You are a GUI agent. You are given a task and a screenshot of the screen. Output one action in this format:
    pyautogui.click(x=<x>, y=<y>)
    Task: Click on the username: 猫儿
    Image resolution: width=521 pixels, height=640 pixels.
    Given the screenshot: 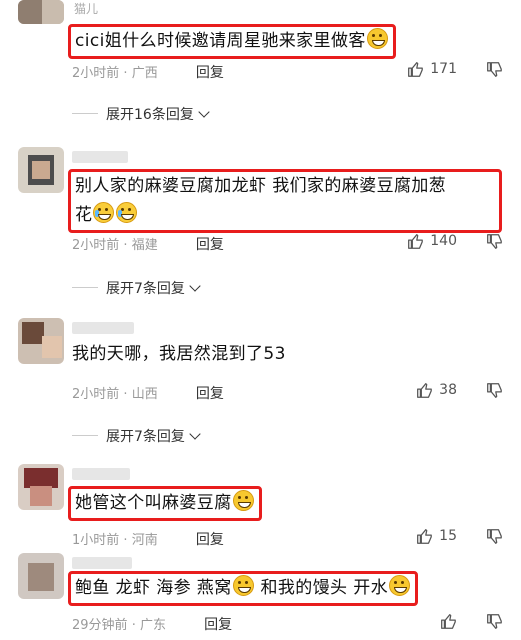 What is the action you would take?
    pyautogui.click(x=86, y=8)
    